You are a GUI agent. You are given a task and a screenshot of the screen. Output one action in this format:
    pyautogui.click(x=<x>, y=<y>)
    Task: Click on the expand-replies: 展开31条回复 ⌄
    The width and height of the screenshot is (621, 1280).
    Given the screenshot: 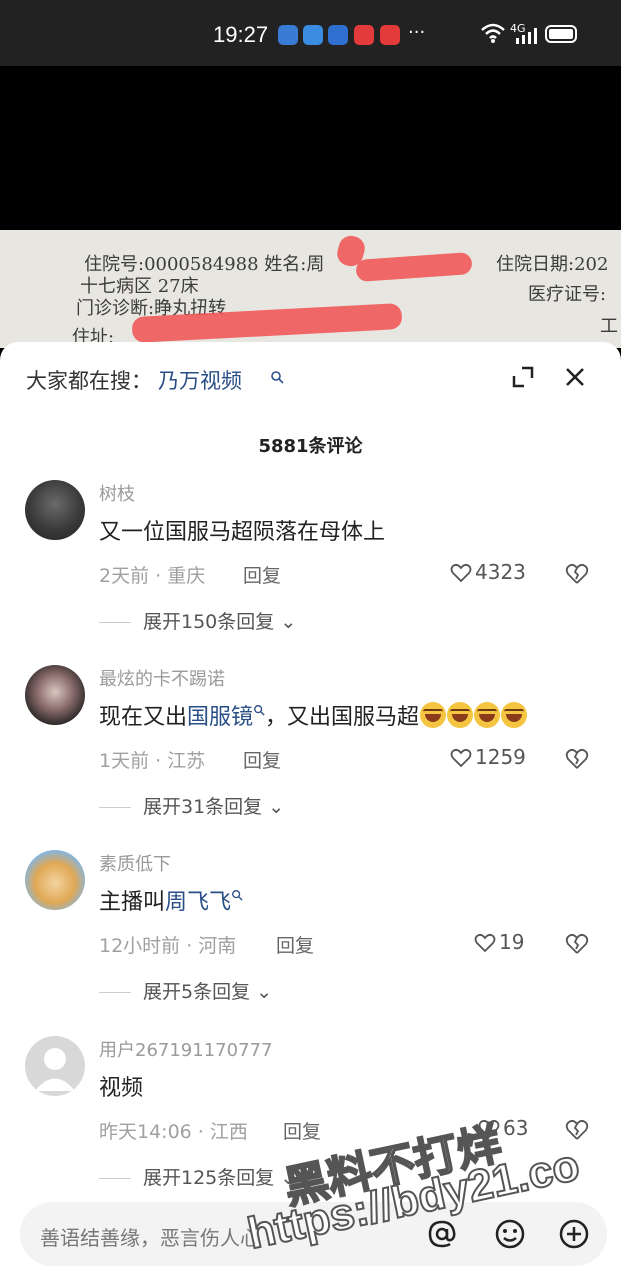 What is the action you would take?
    pyautogui.click(x=191, y=805)
    